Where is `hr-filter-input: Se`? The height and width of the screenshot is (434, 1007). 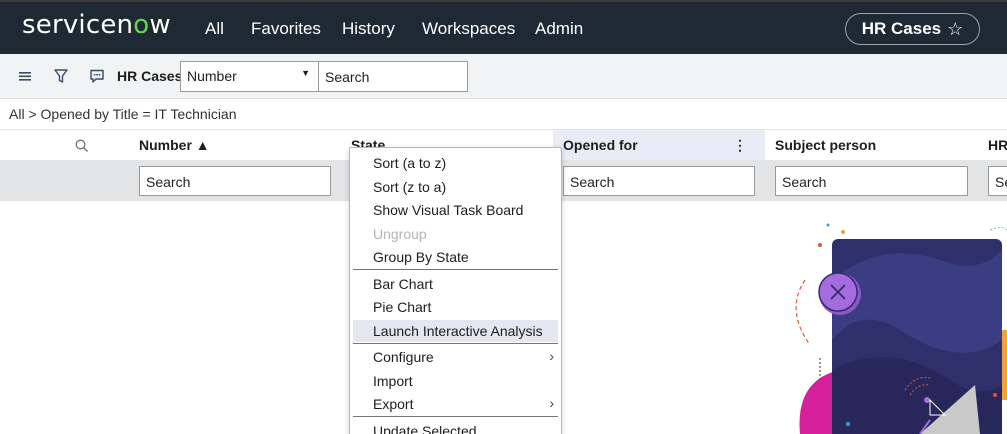
hr-filter-input: Se is located at coordinates (997, 181).